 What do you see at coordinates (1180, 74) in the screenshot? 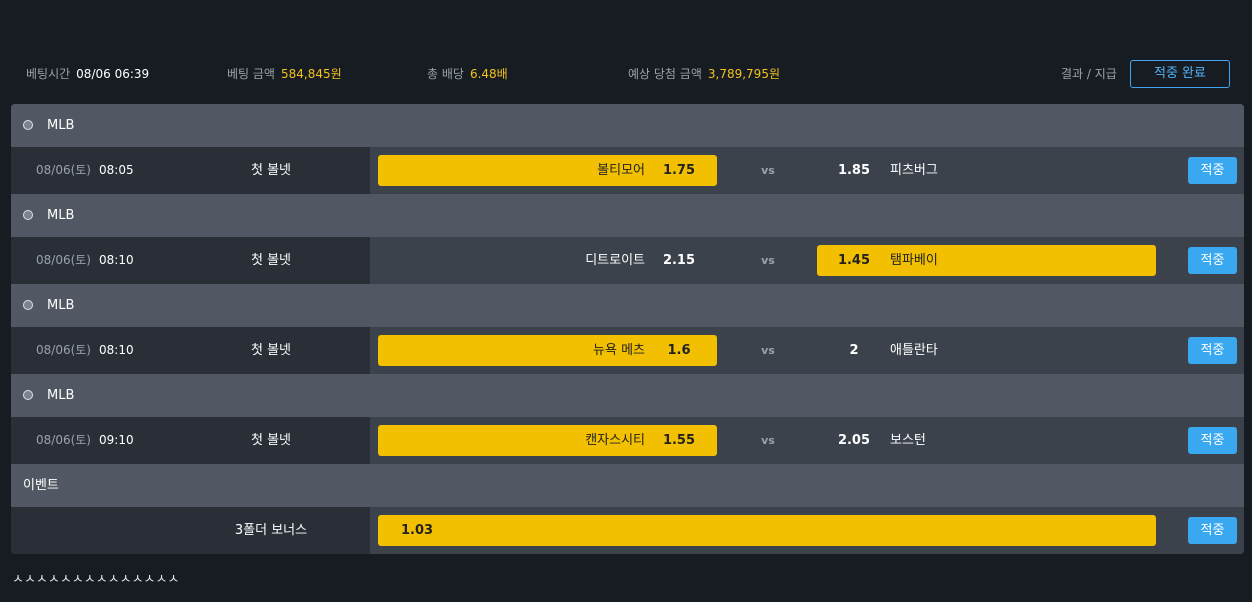
I see `status-button: 적중 완료` at bounding box center [1180, 74].